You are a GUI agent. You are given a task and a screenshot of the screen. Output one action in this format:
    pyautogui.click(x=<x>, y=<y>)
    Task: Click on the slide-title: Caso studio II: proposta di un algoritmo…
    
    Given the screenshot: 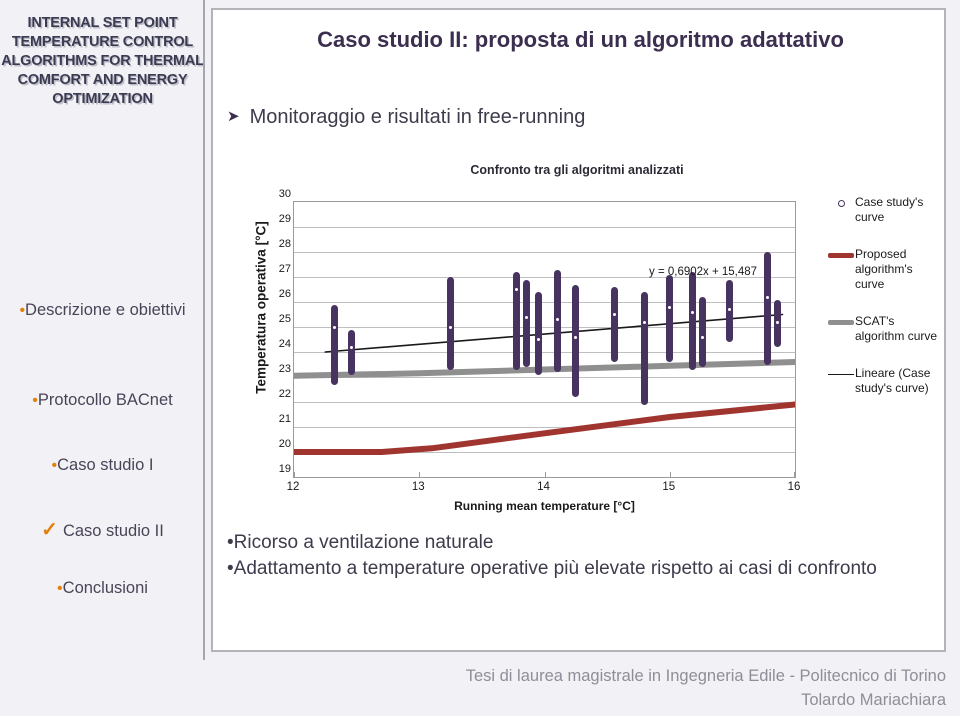 What is the action you would take?
    pyautogui.click(x=580, y=39)
    